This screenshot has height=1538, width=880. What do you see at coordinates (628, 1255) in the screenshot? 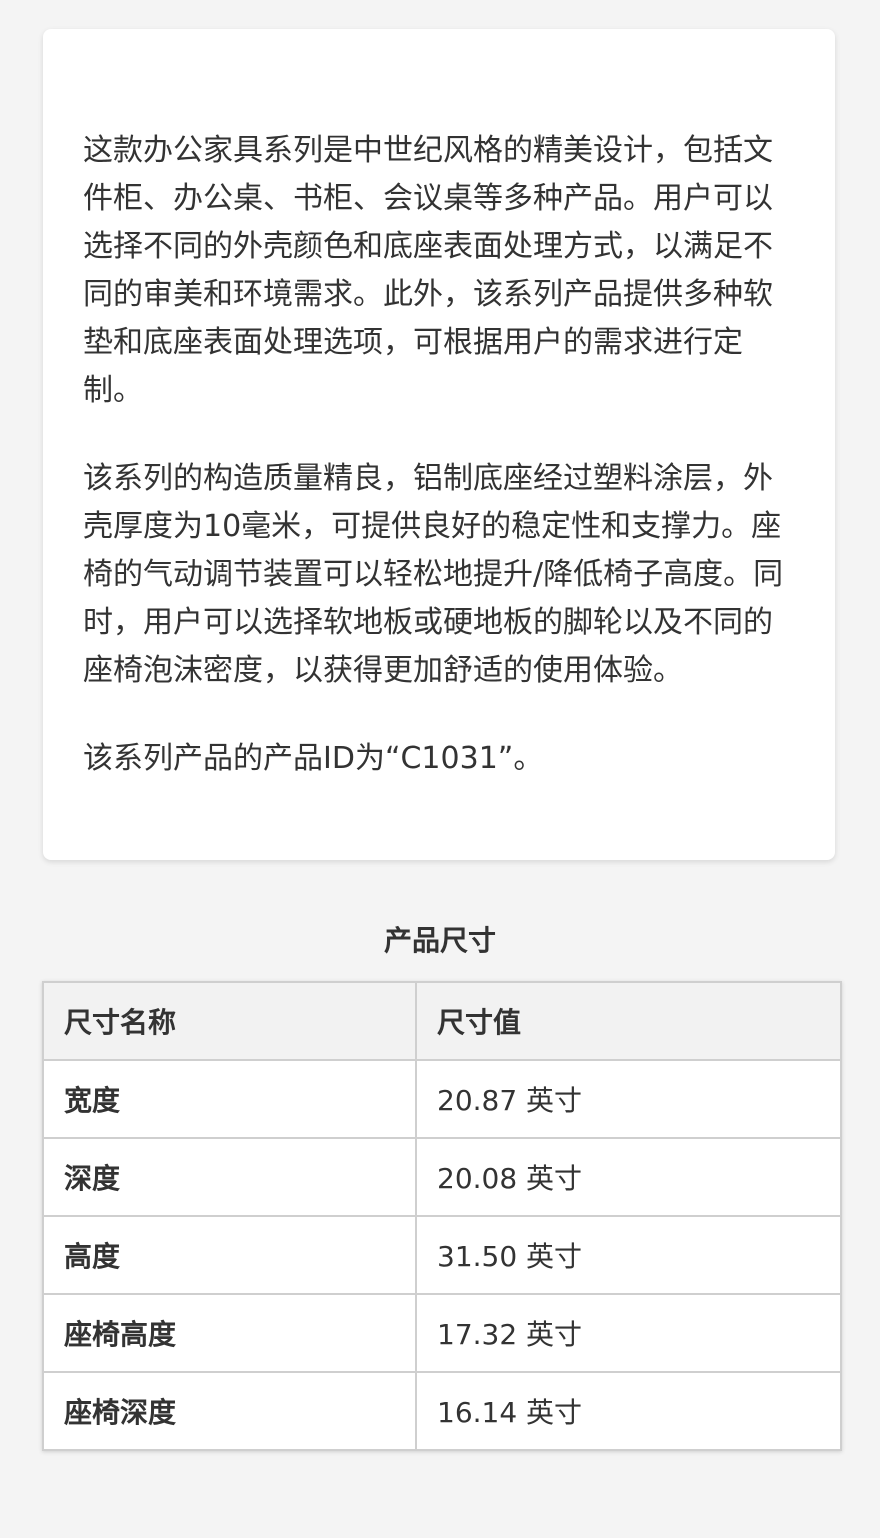
I see `dimension-value-cell: 31.50 英寸` at bounding box center [628, 1255].